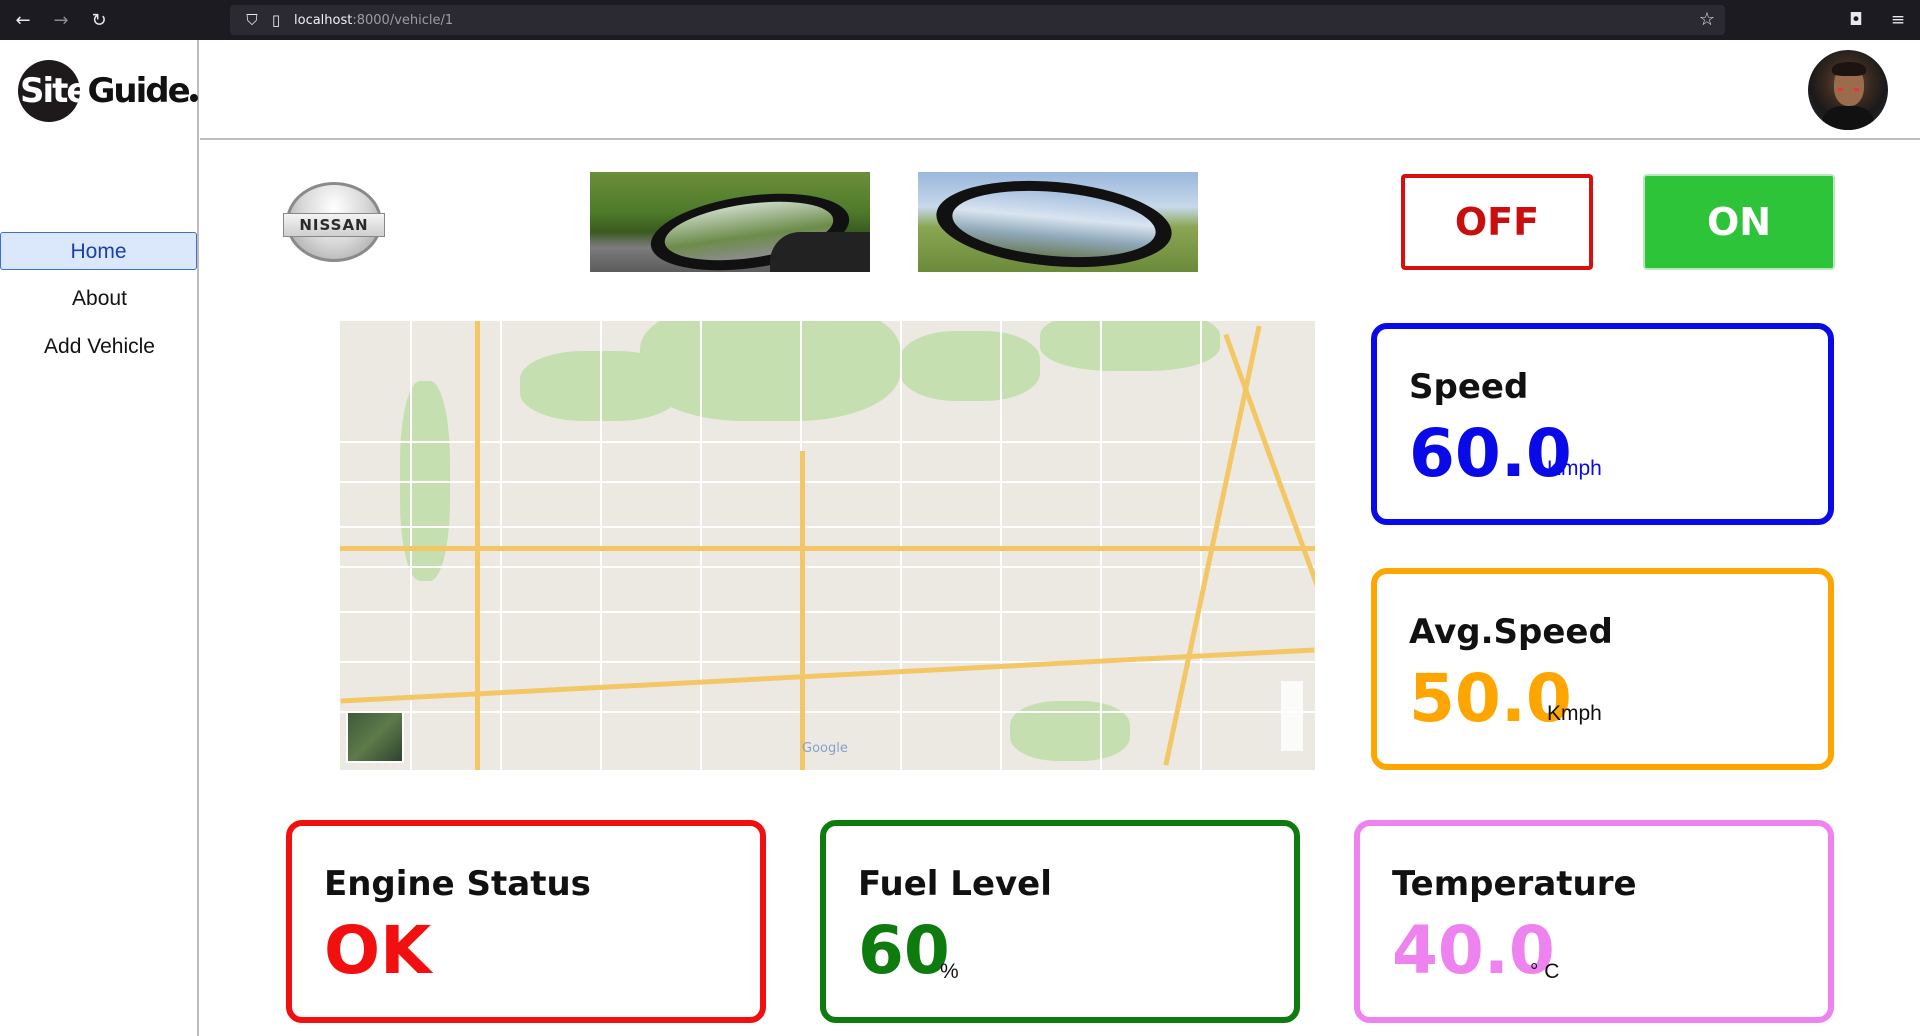  What do you see at coordinates (977, 20) in the screenshot?
I see `address-bar: ⛉ ▯ localhost:8000/vehicle/1 ☆` at bounding box center [977, 20].